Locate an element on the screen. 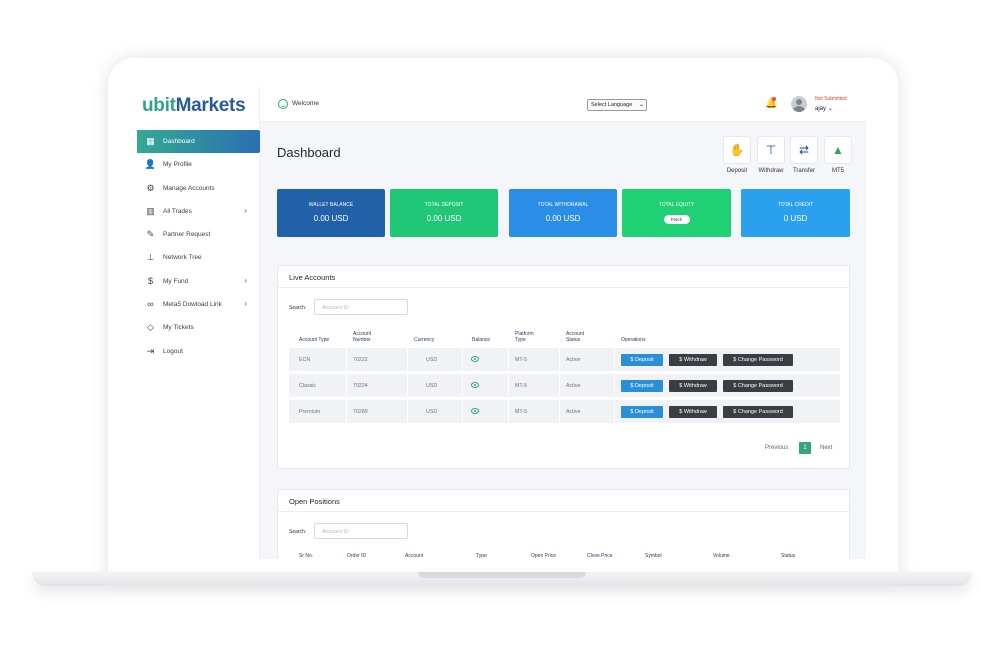  sidebar-item-logout: ⇥ Logout is located at coordinates (198, 351).